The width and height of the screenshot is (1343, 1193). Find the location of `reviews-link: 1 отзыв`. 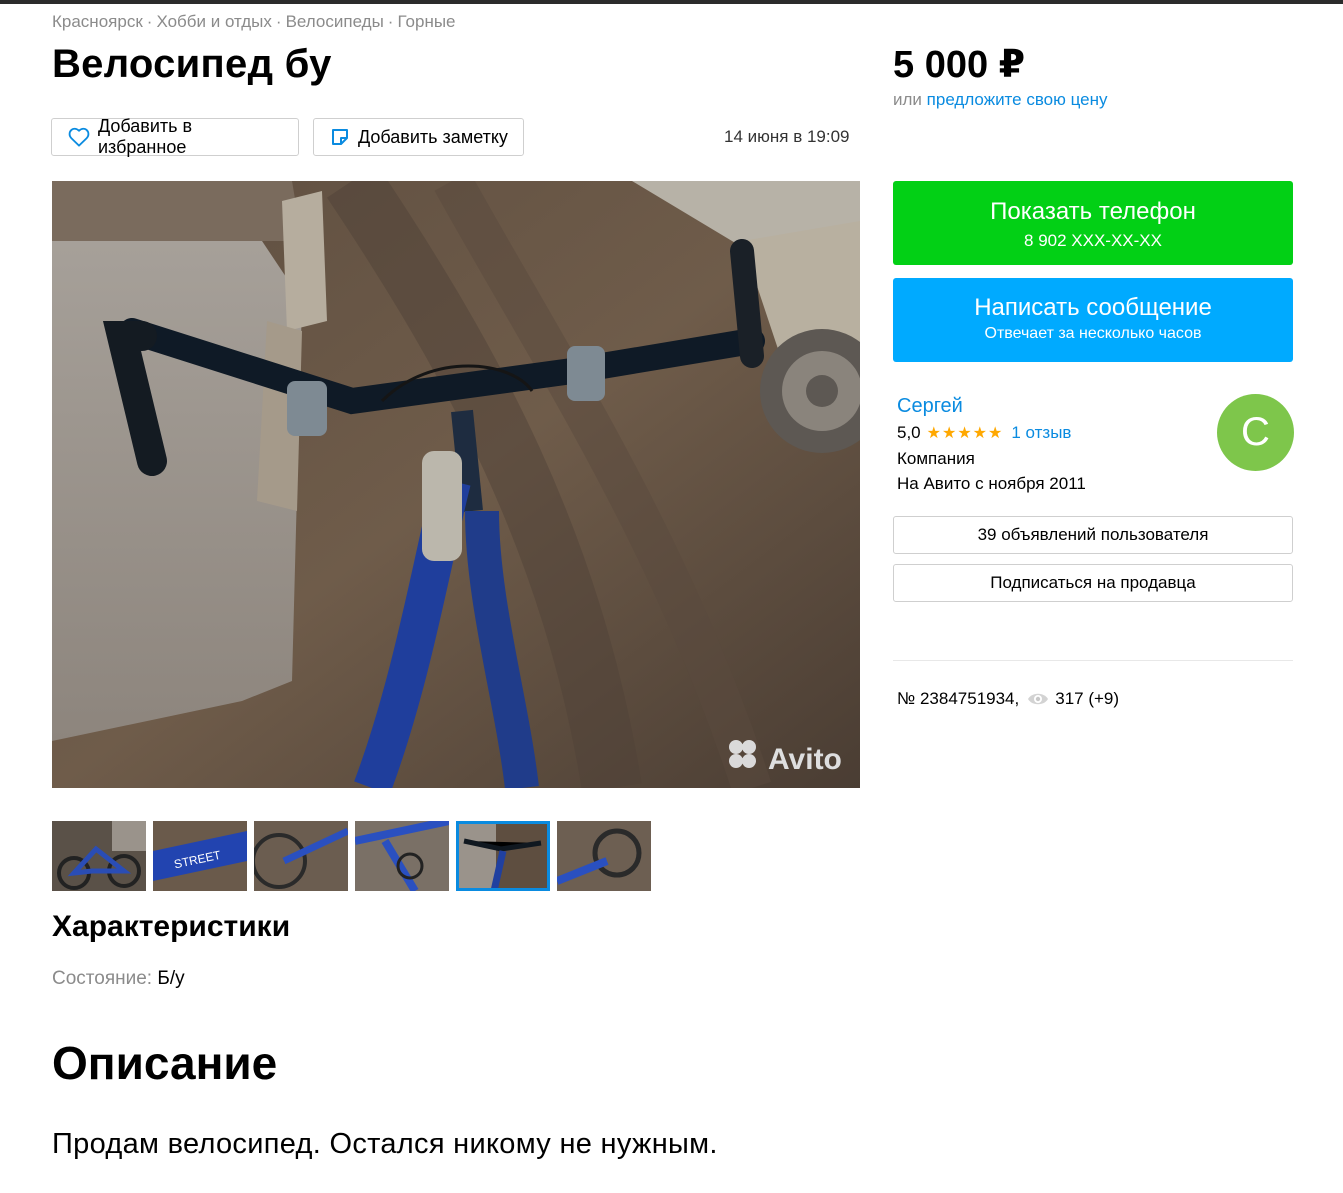

reviews-link: 1 отзыв is located at coordinates (1041, 433).